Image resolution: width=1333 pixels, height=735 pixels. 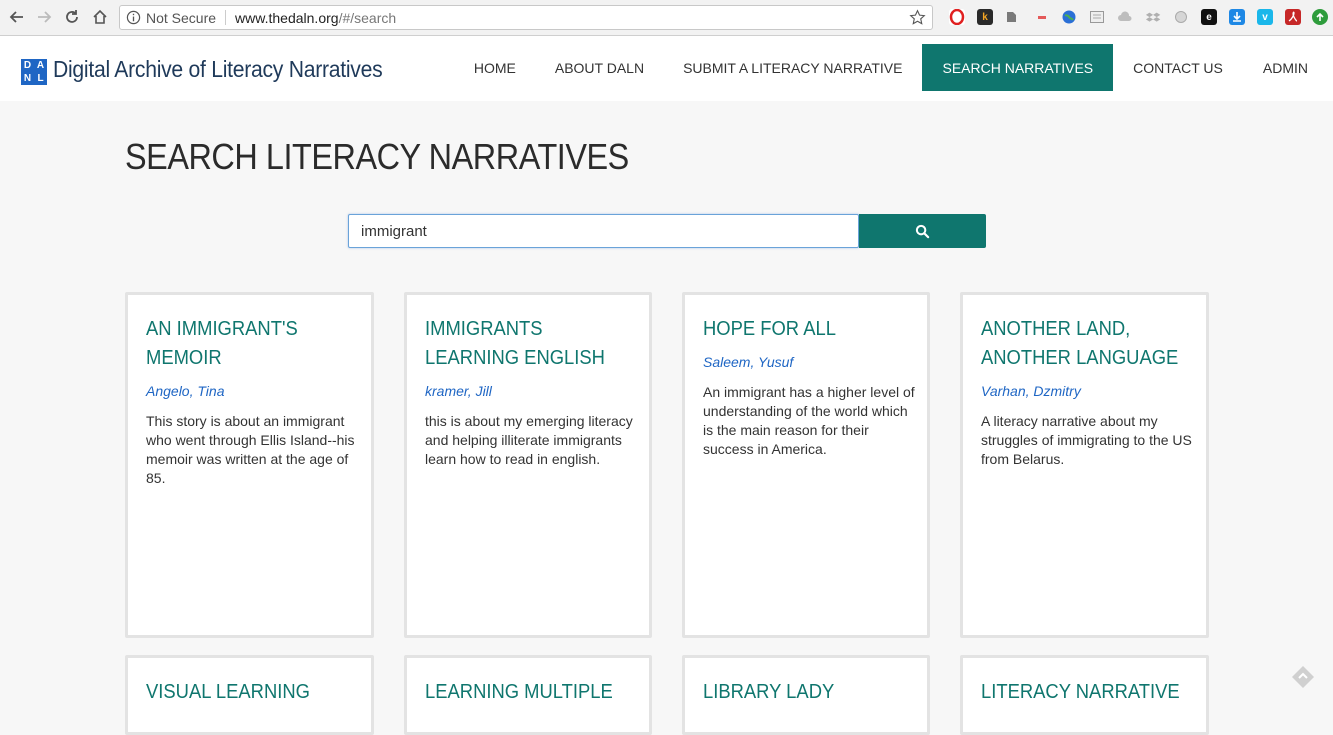 I want to click on tag-icon, so click(x=1303, y=677).